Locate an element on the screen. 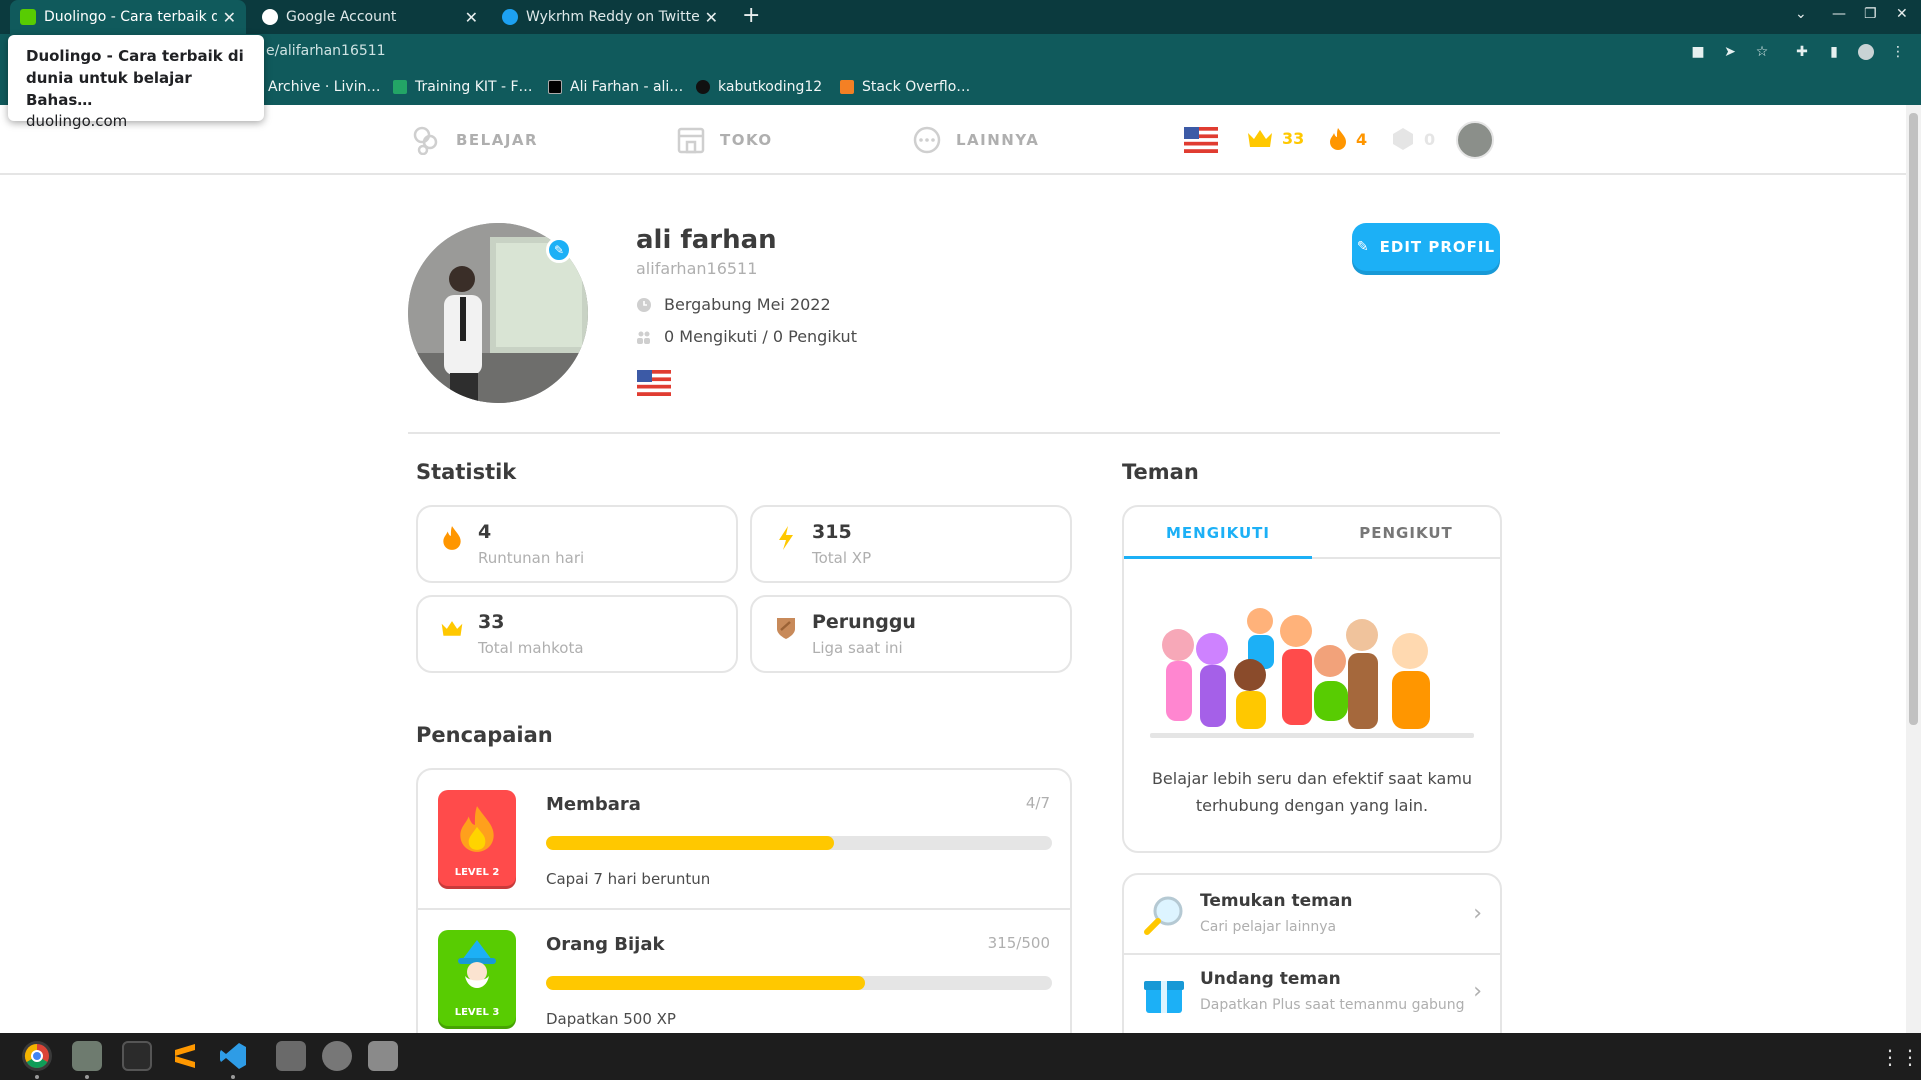  find-friends-title: Temukan teman is located at coordinates (1276, 901).